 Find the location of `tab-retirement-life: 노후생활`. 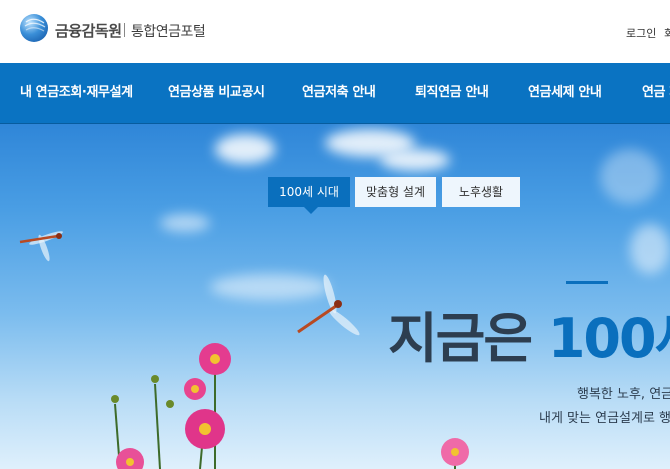

tab-retirement-life: 노후생활 is located at coordinates (481, 192).